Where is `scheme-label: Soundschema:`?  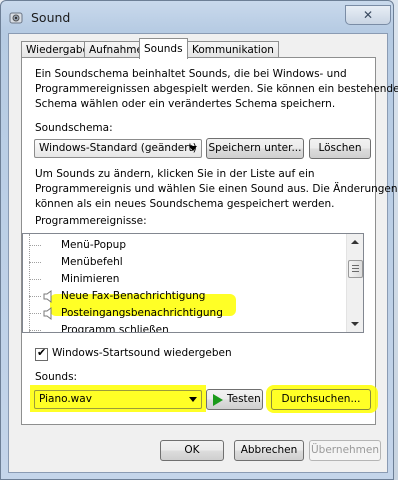 scheme-label: Soundschema: is located at coordinates (74, 128).